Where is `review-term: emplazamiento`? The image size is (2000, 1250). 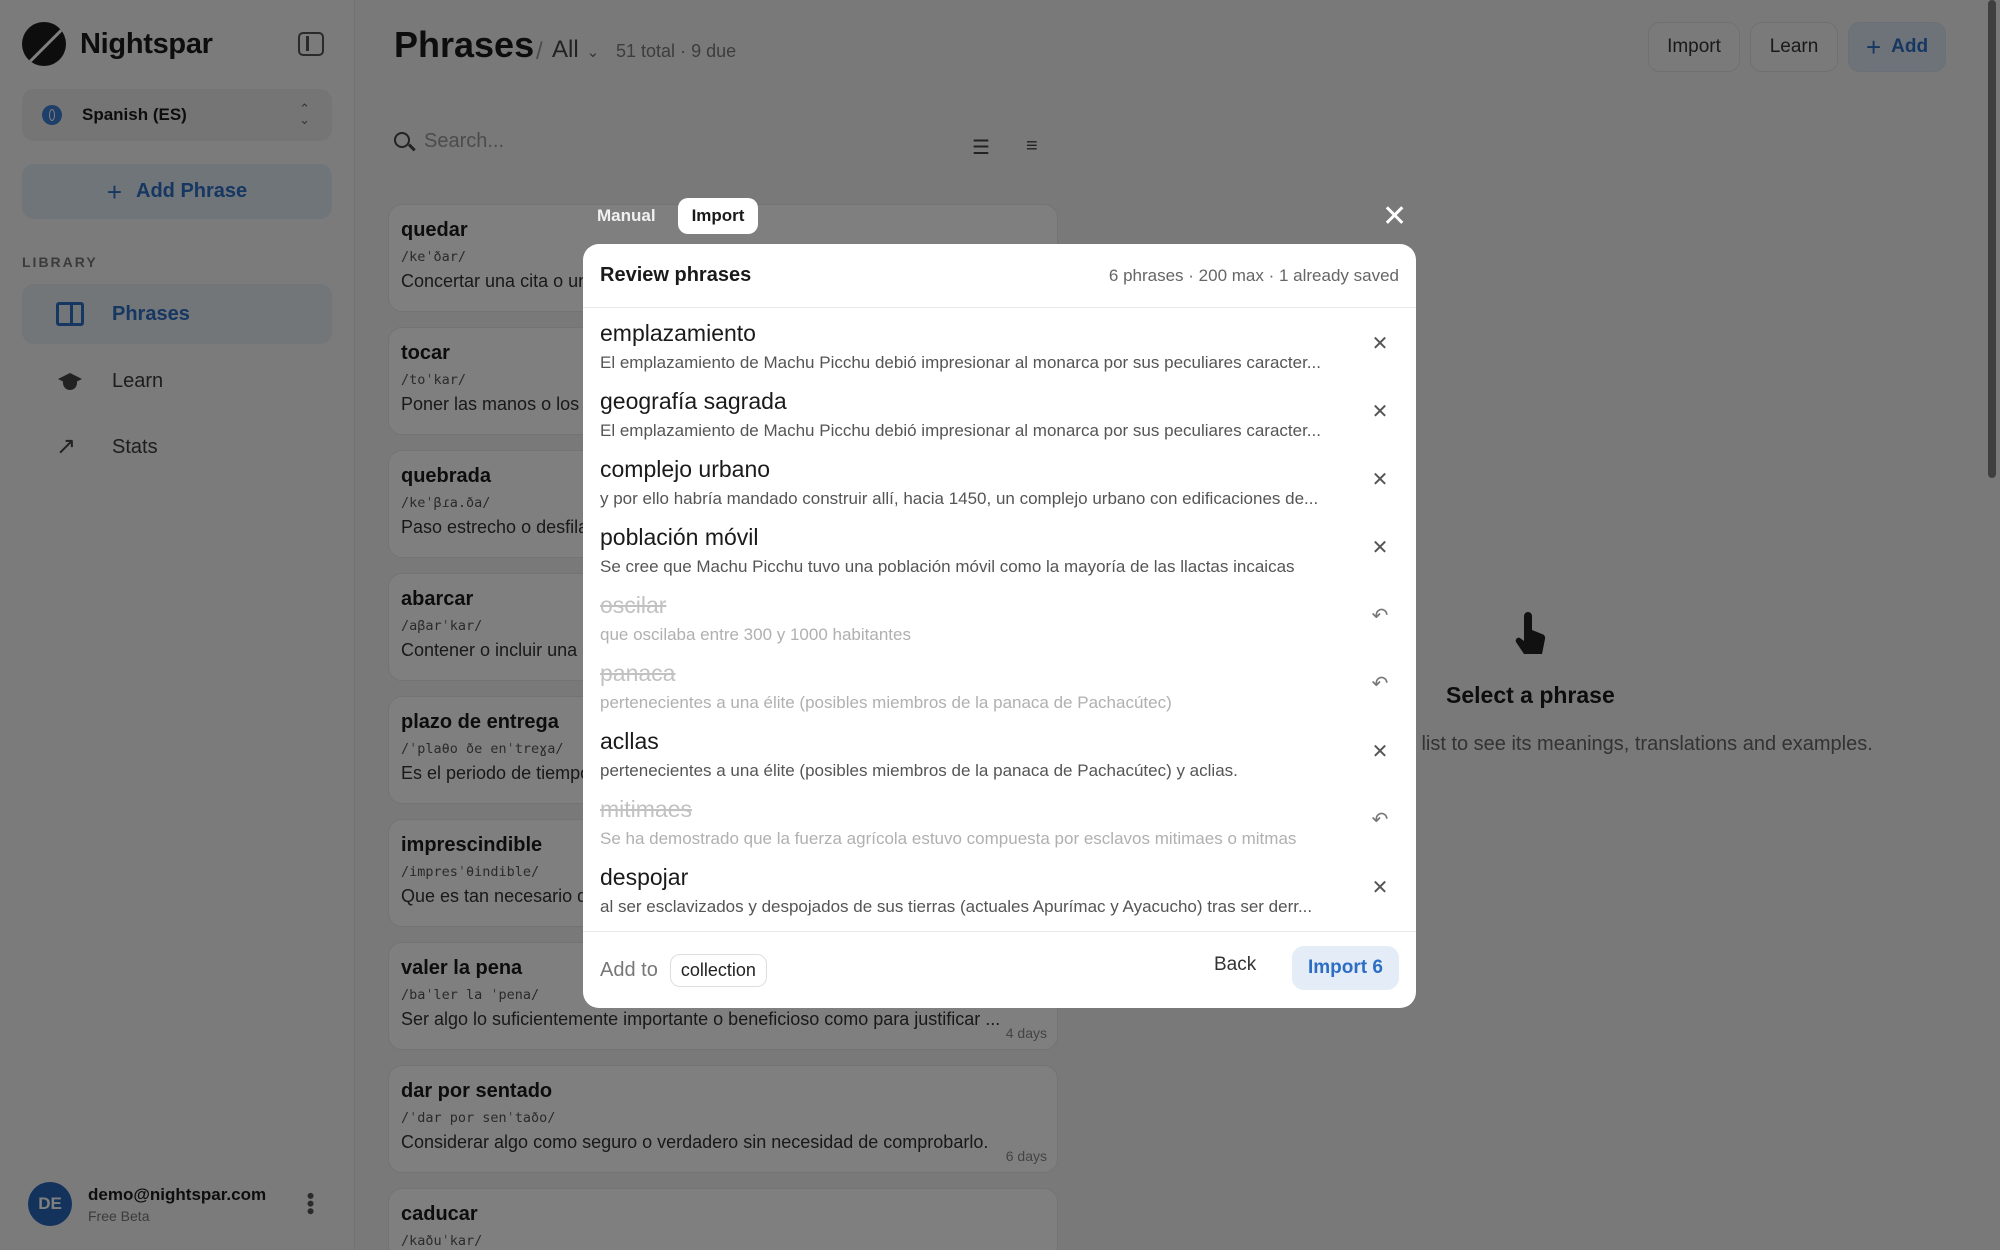
review-term: emplazamiento is located at coordinates (678, 333).